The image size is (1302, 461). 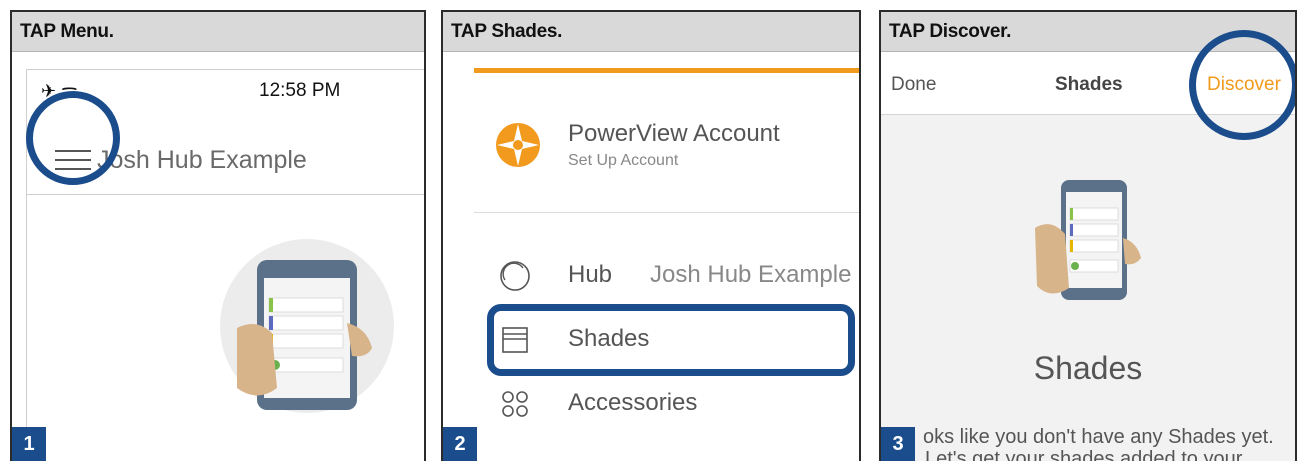 What do you see at coordinates (632, 403) in the screenshot?
I see `menu-item-accessories: Accessories` at bounding box center [632, 403].